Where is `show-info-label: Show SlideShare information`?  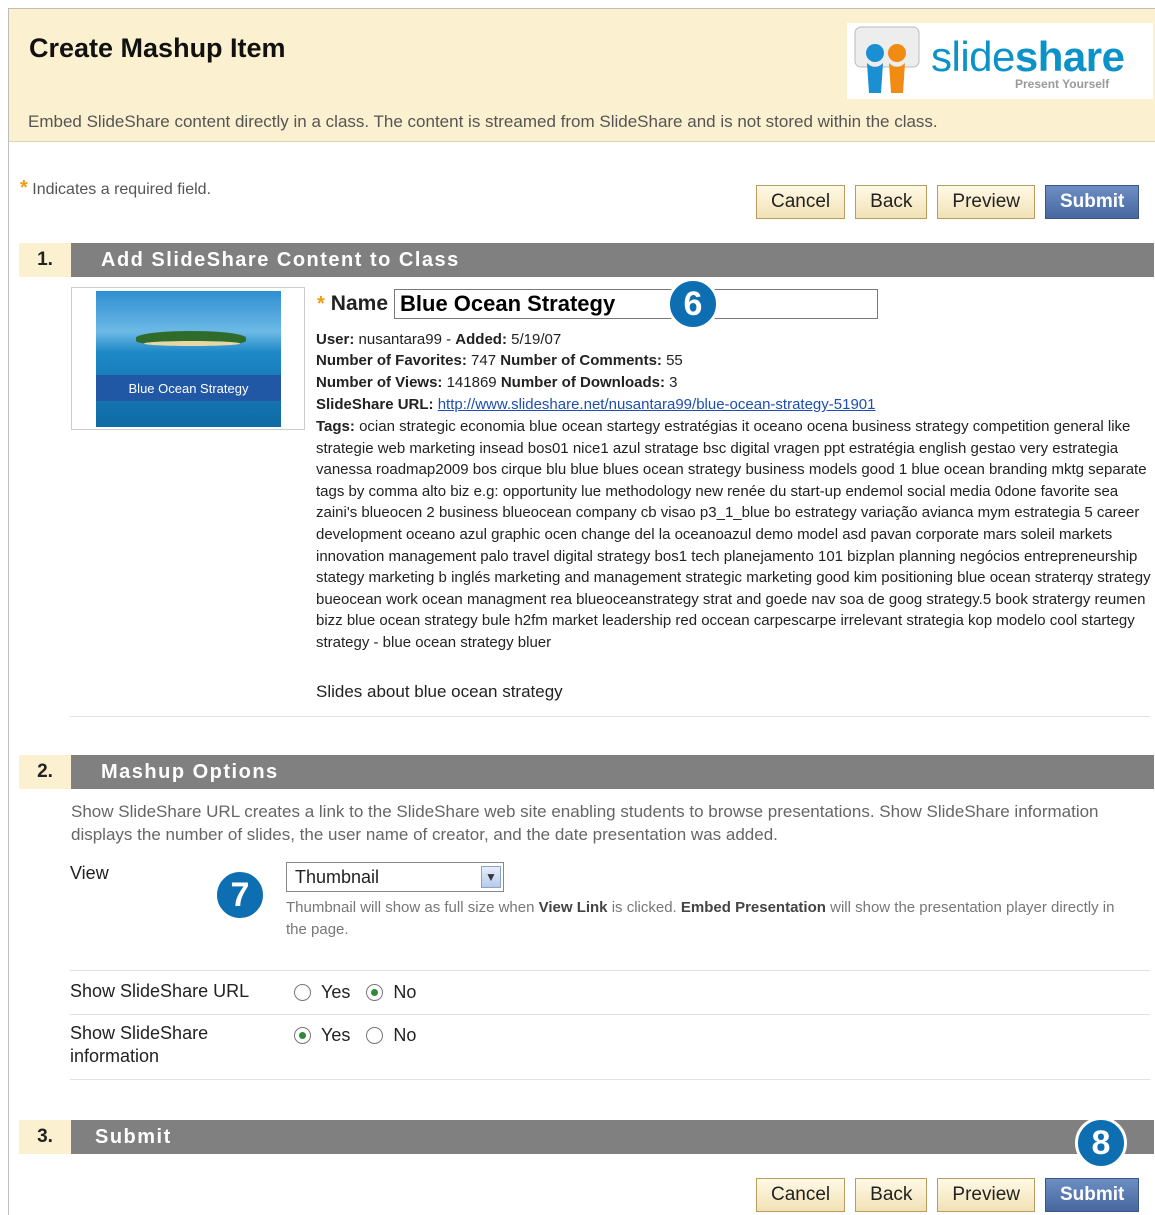 show-info-label: Show SlideShare information is located at coordinates (139, 1044).